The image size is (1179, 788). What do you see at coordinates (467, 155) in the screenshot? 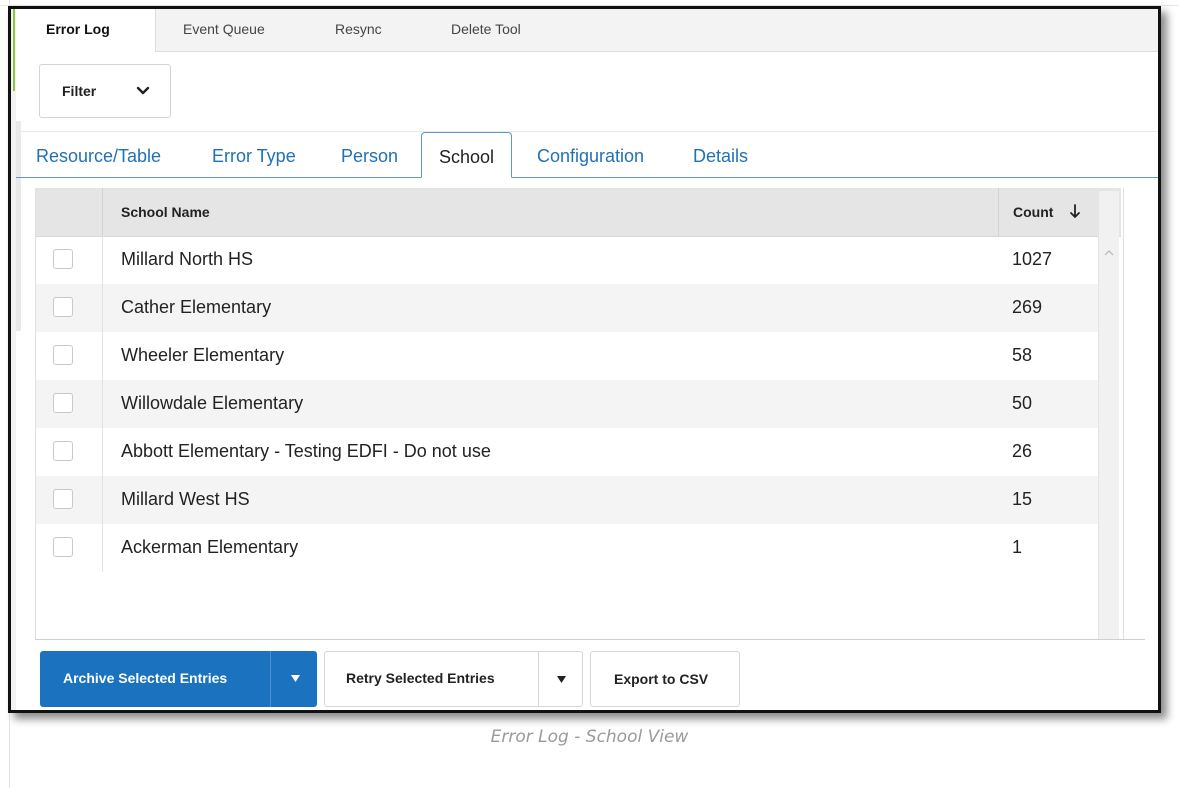
I see `tab-school: School` at bounding box center [467, 155].